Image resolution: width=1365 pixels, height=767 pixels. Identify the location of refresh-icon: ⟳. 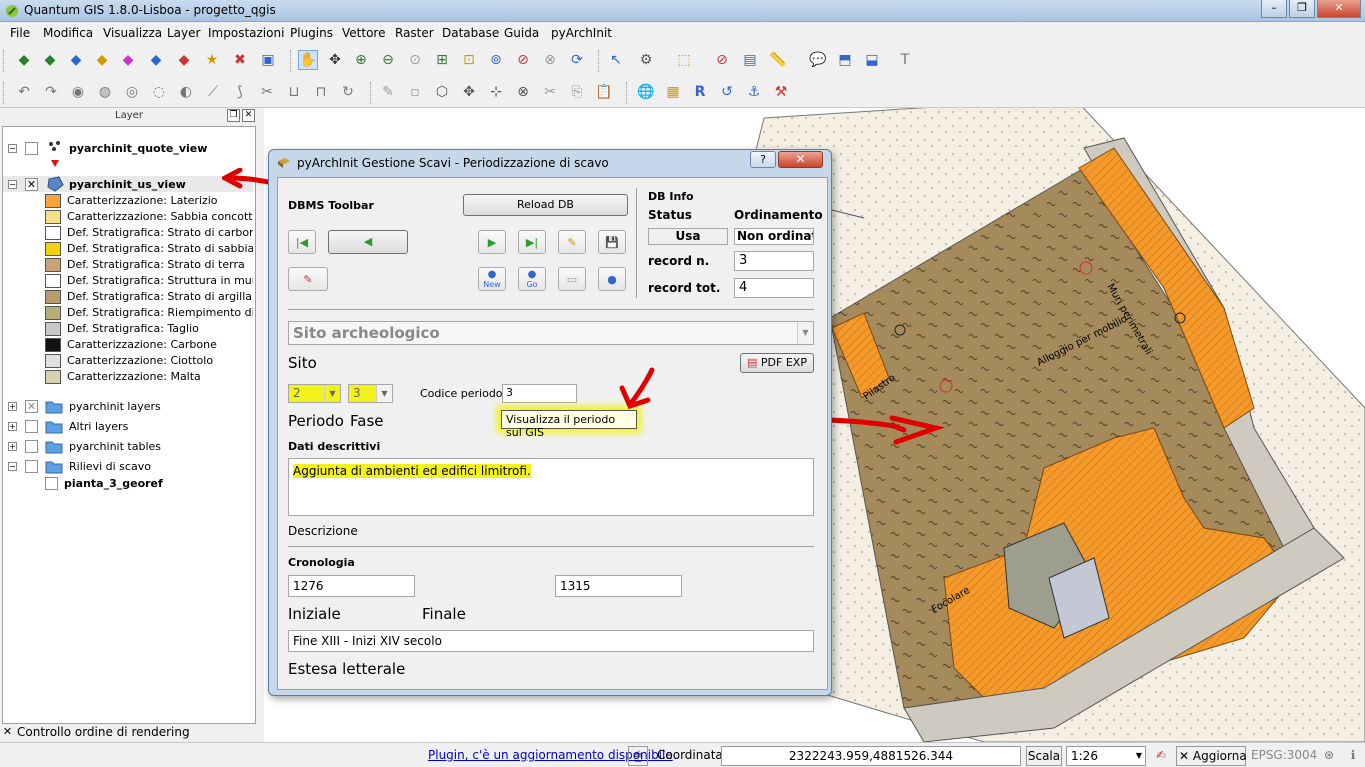
(577, 60).